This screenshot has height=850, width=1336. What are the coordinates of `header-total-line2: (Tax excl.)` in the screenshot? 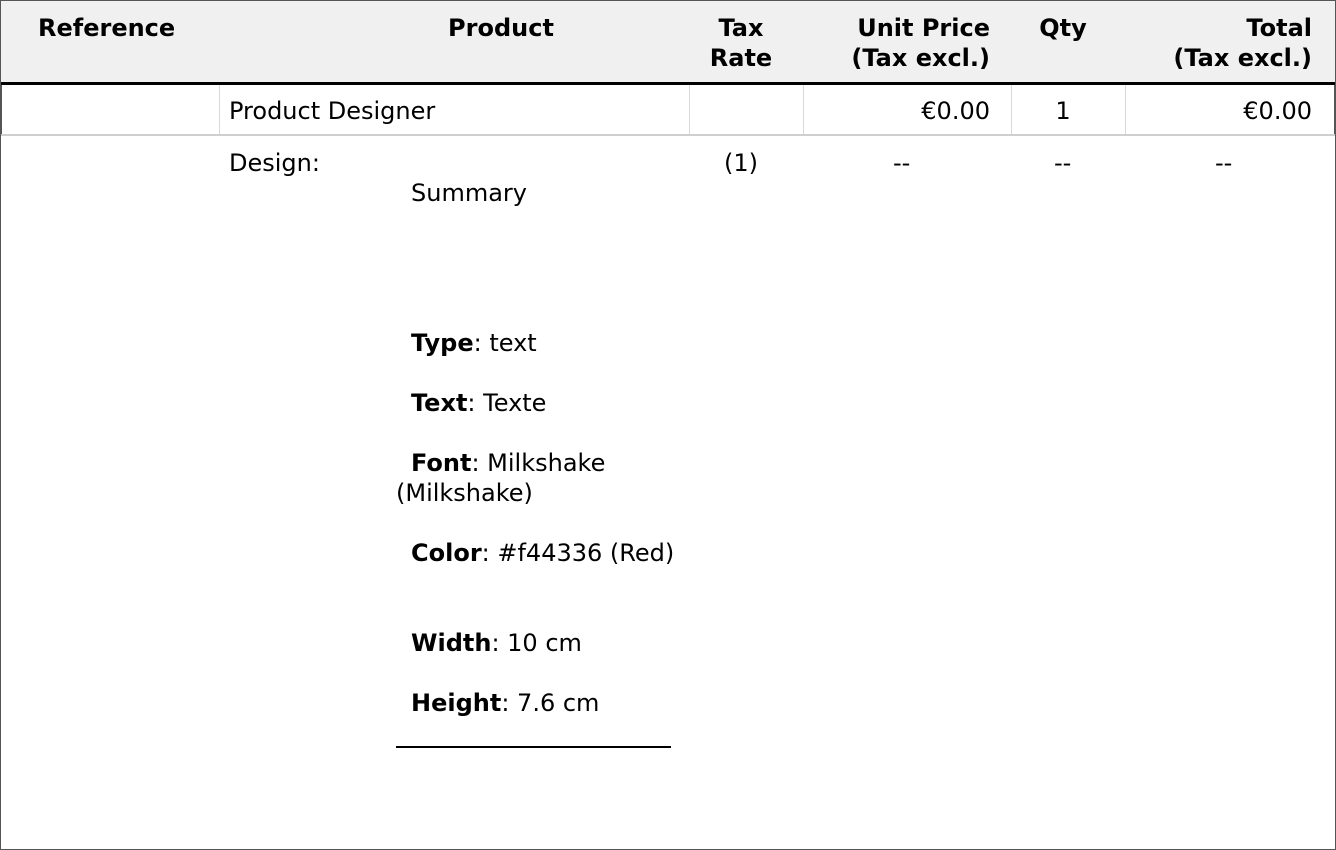 It's located at (1242, 58).